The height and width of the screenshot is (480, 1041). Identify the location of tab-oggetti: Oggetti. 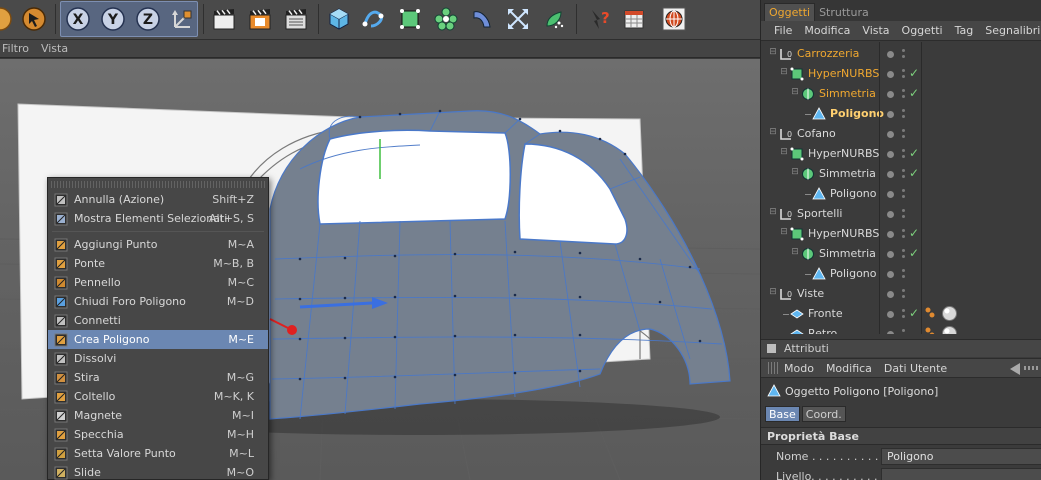
(790, 12).